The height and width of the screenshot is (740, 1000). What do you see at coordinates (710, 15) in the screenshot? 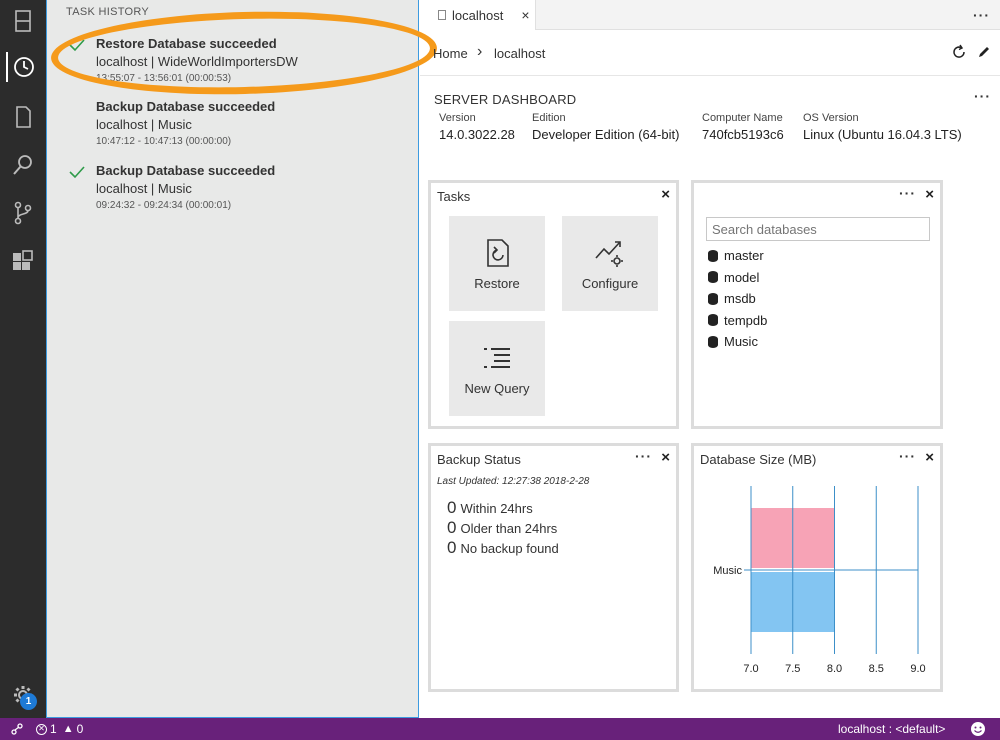
I see `editor-tabbar: localhost × ···` at bounding box center [710, 15].